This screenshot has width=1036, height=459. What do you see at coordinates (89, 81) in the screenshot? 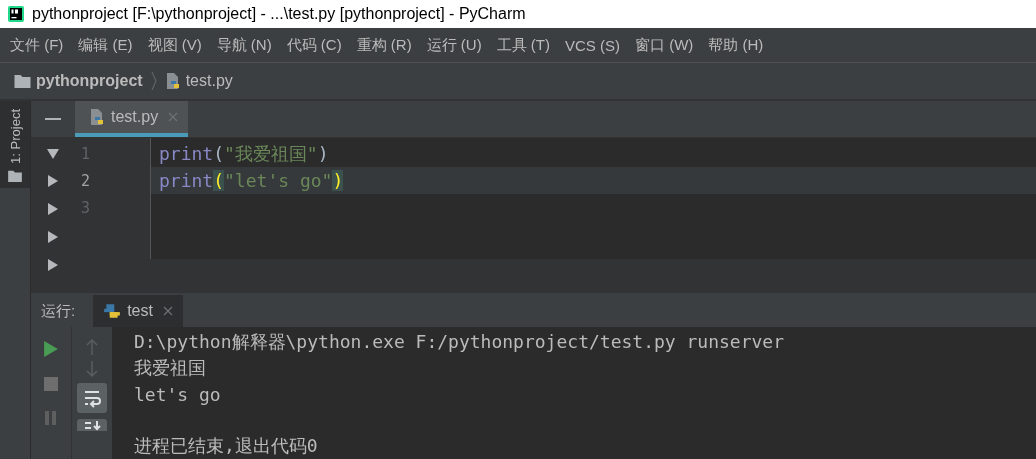
I see `breadcrumb-item: pythonproject` at bounding box center [89, 81].